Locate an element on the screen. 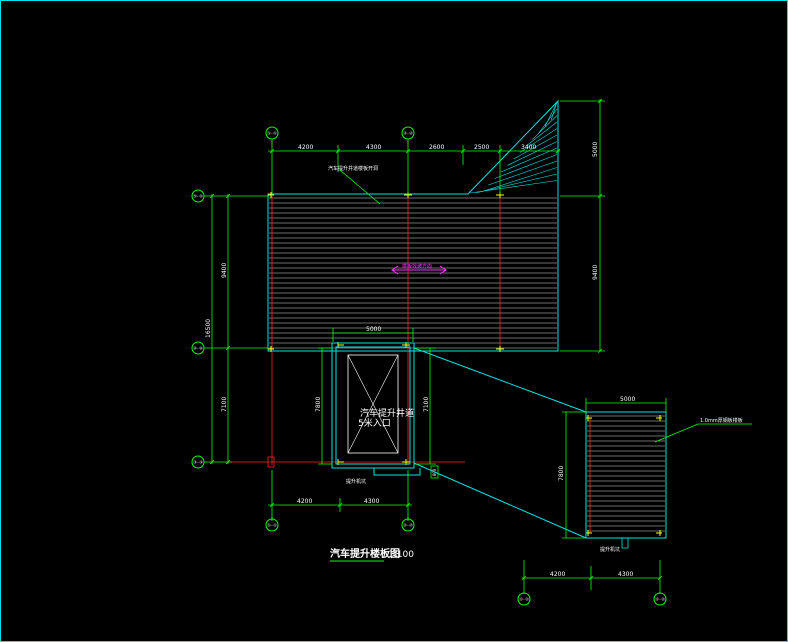  detail-note: 1.0mm厚钢板楼板 is located at coordinates (721, 420).